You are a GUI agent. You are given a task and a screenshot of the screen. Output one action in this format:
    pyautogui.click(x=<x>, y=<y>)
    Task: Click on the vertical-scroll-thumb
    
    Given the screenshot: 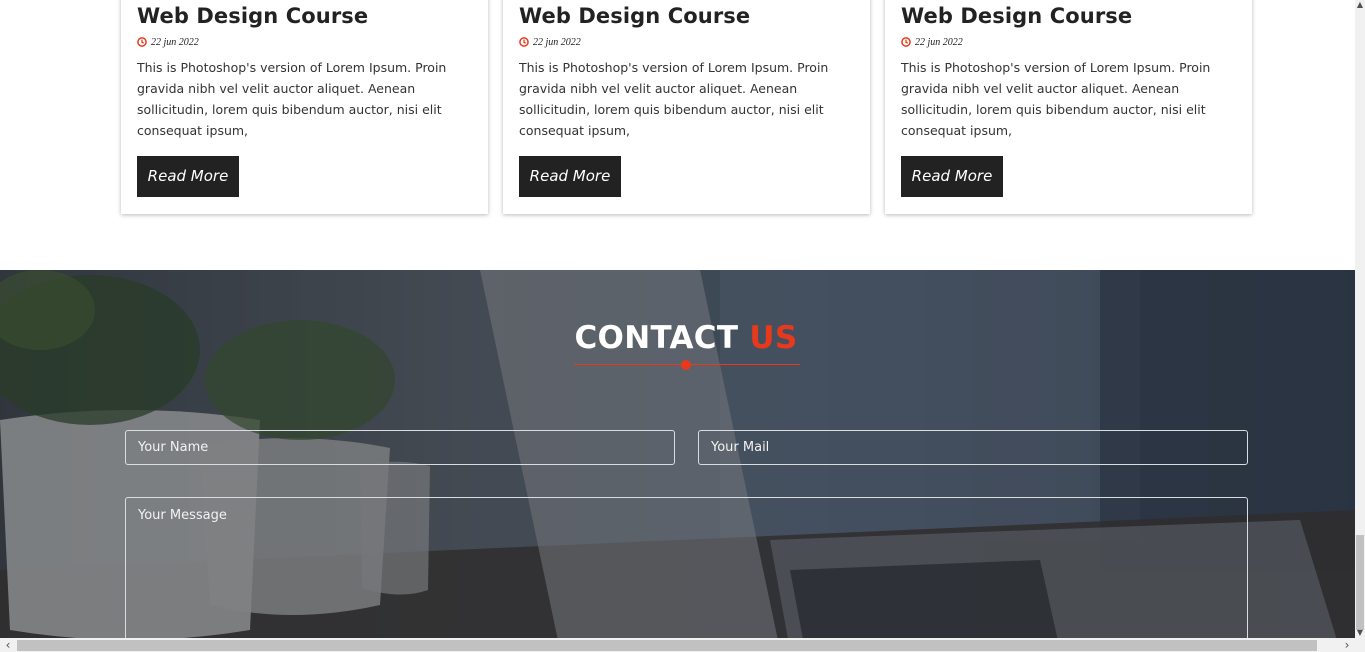 What is the action you would take?
    pyautogui.click(x=1360, y=582)
    